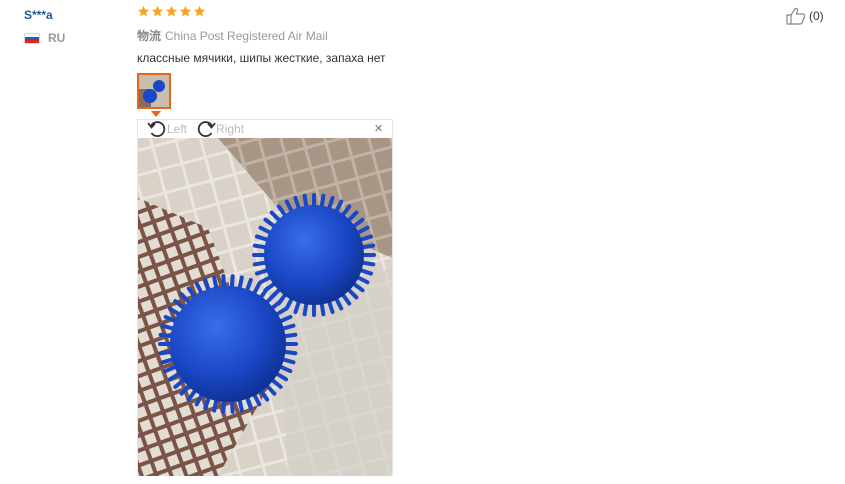  I want to click on helpful-count: (0), so click(816, 16).